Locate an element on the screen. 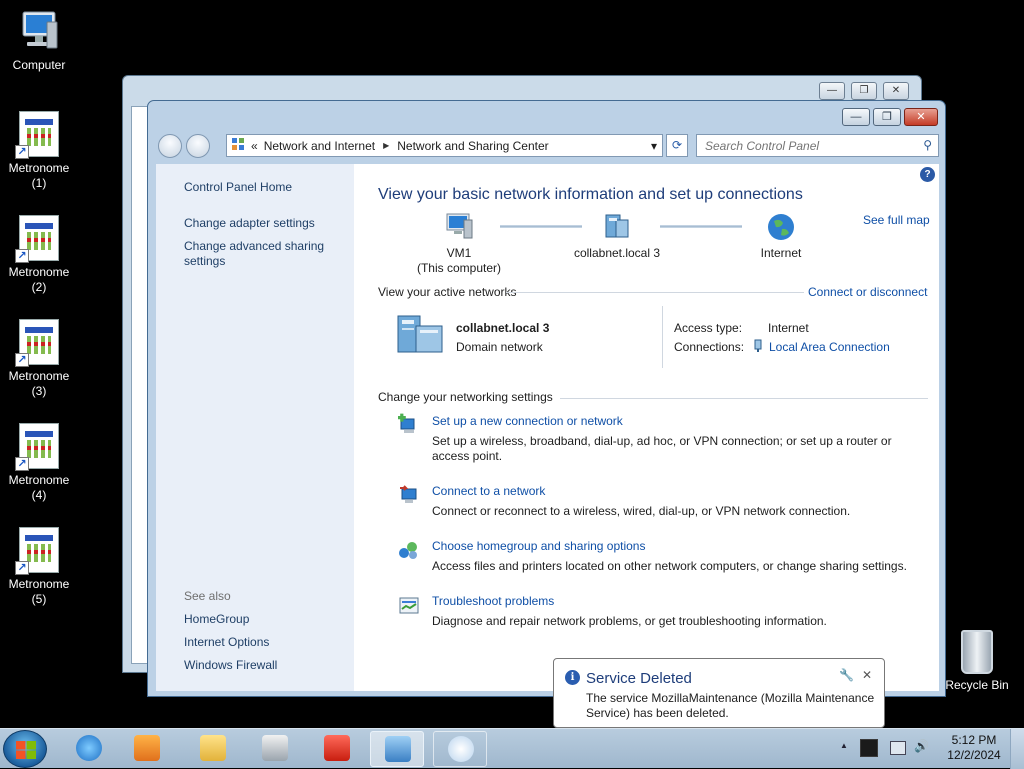  taskbar-ole-app is located at coordinates (337, 749).